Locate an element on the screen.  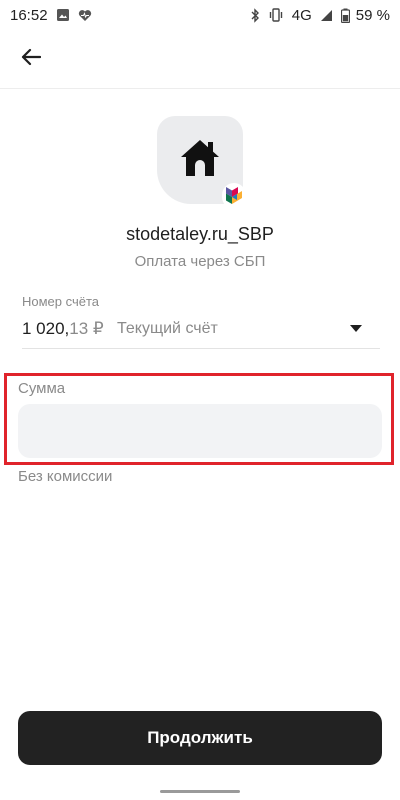
account-balance-main: 1 020, is located at coordinates (46, 328).